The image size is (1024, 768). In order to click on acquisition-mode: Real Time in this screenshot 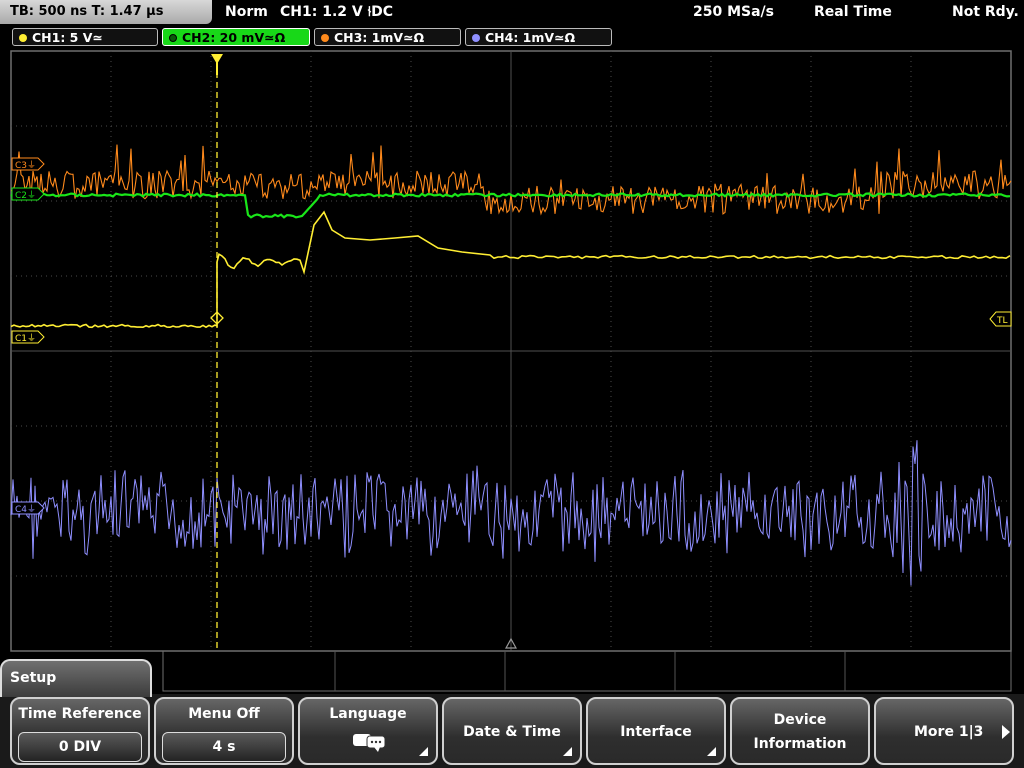, I will do `click(853, 12)`.